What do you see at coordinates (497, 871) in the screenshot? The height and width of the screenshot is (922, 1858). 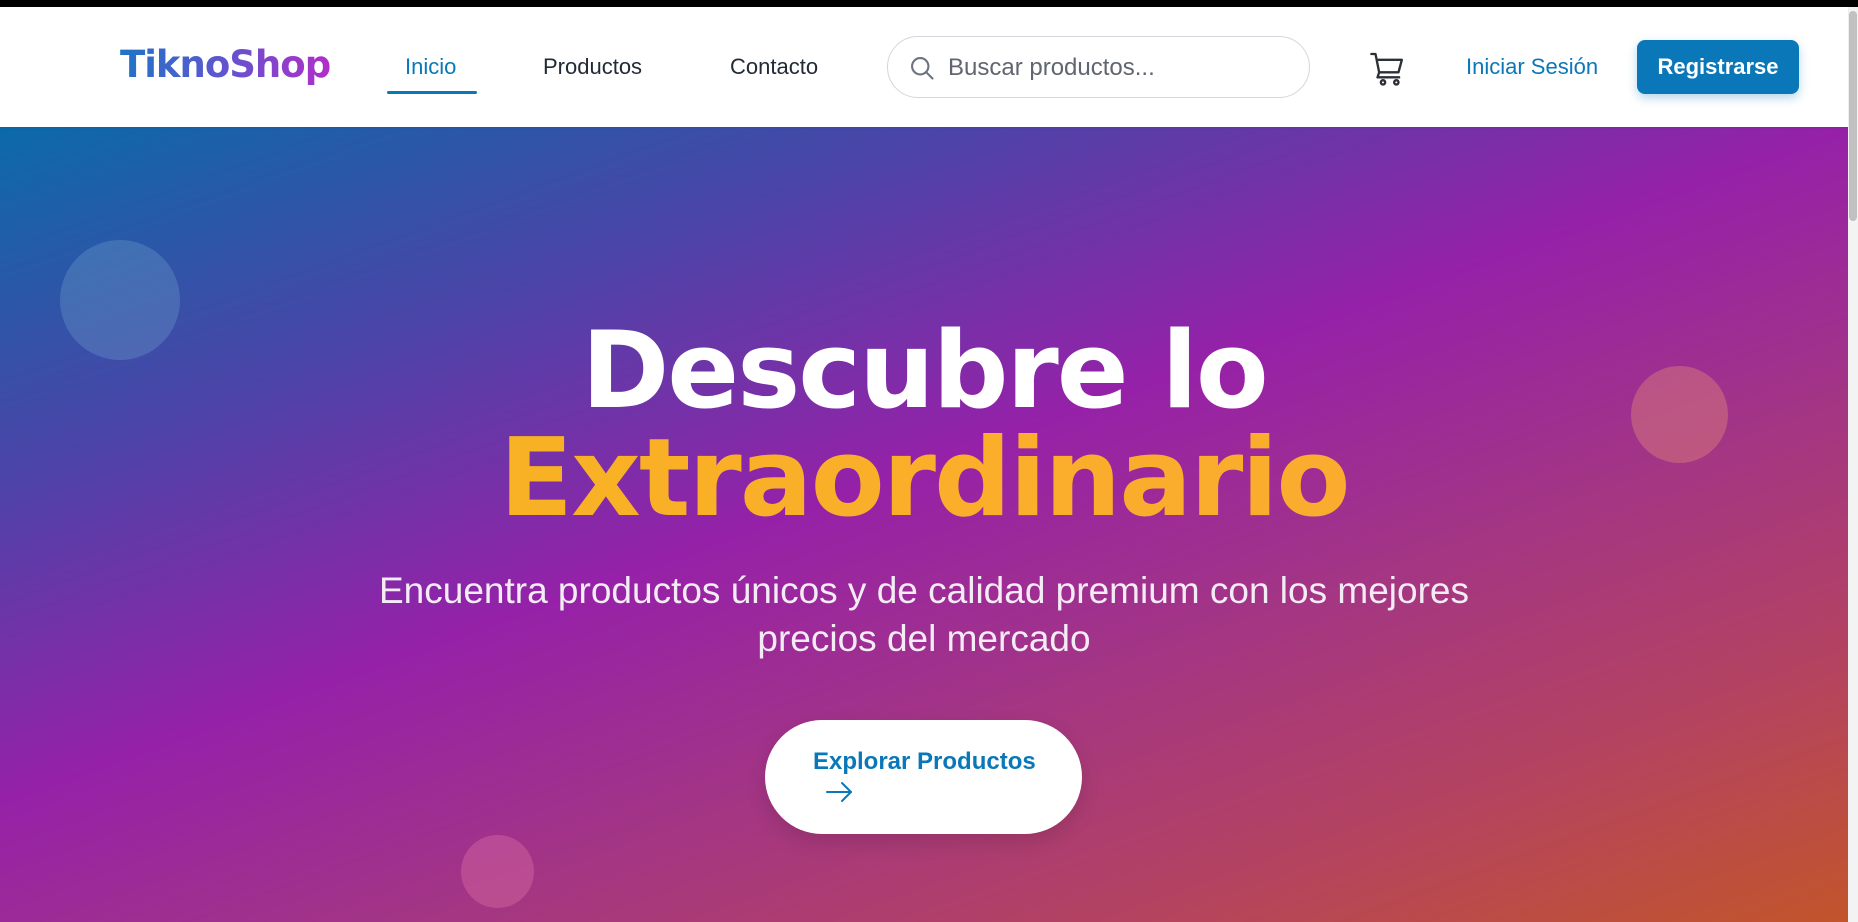 I see `decorative-circle` at bounding box center [497, 871].